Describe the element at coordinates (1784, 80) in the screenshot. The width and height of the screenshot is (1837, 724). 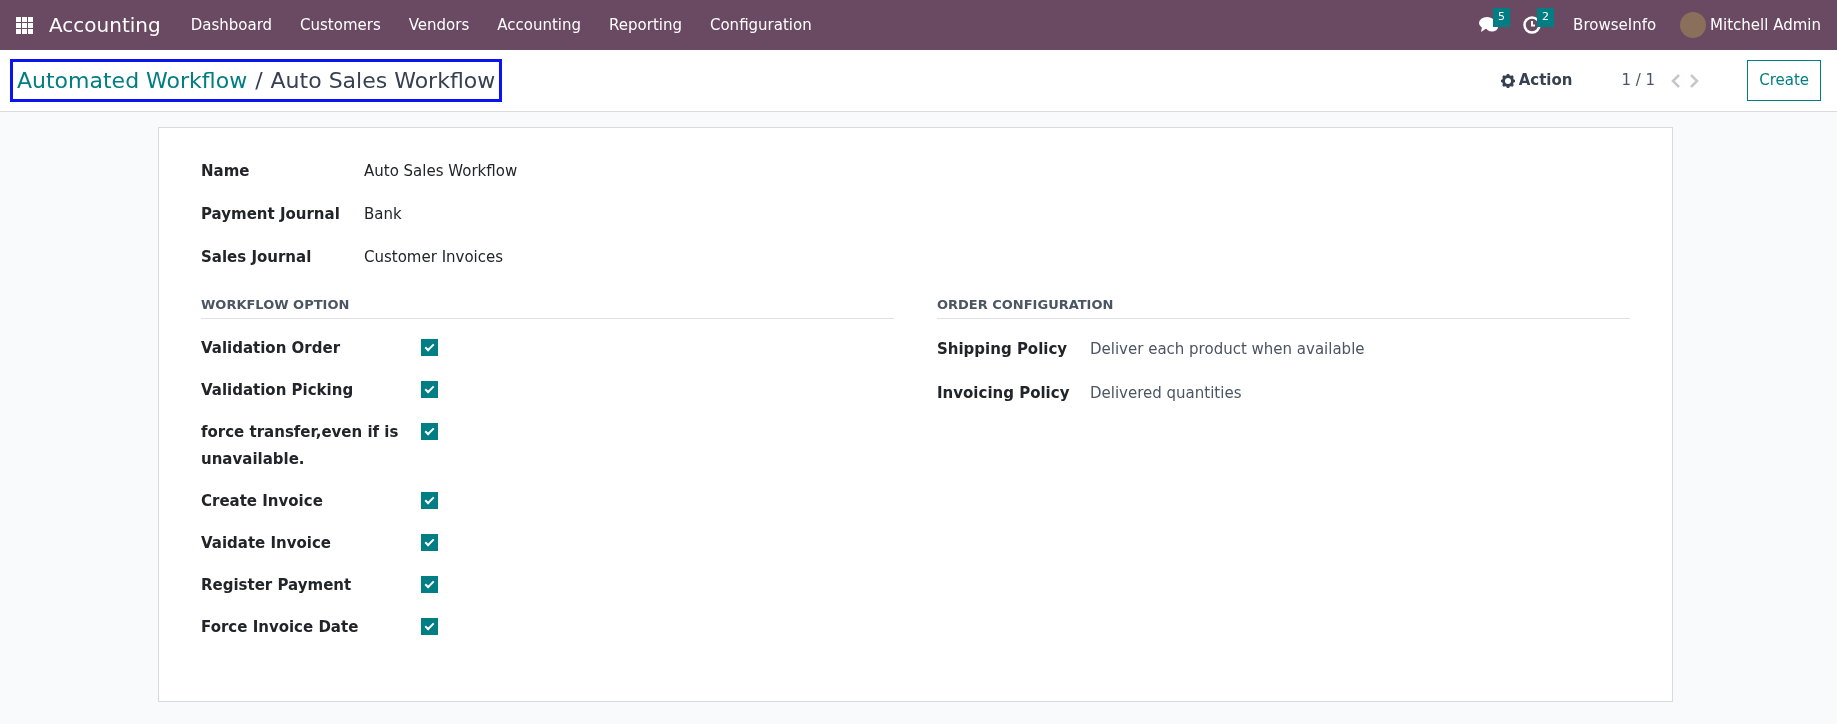
I see `create-button: Create` at that location.